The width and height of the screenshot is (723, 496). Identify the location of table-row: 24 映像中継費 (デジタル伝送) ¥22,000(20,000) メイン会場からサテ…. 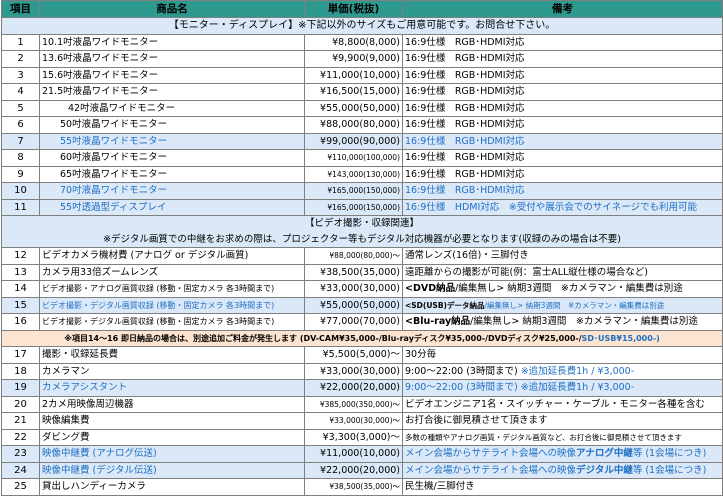
(362, 470).